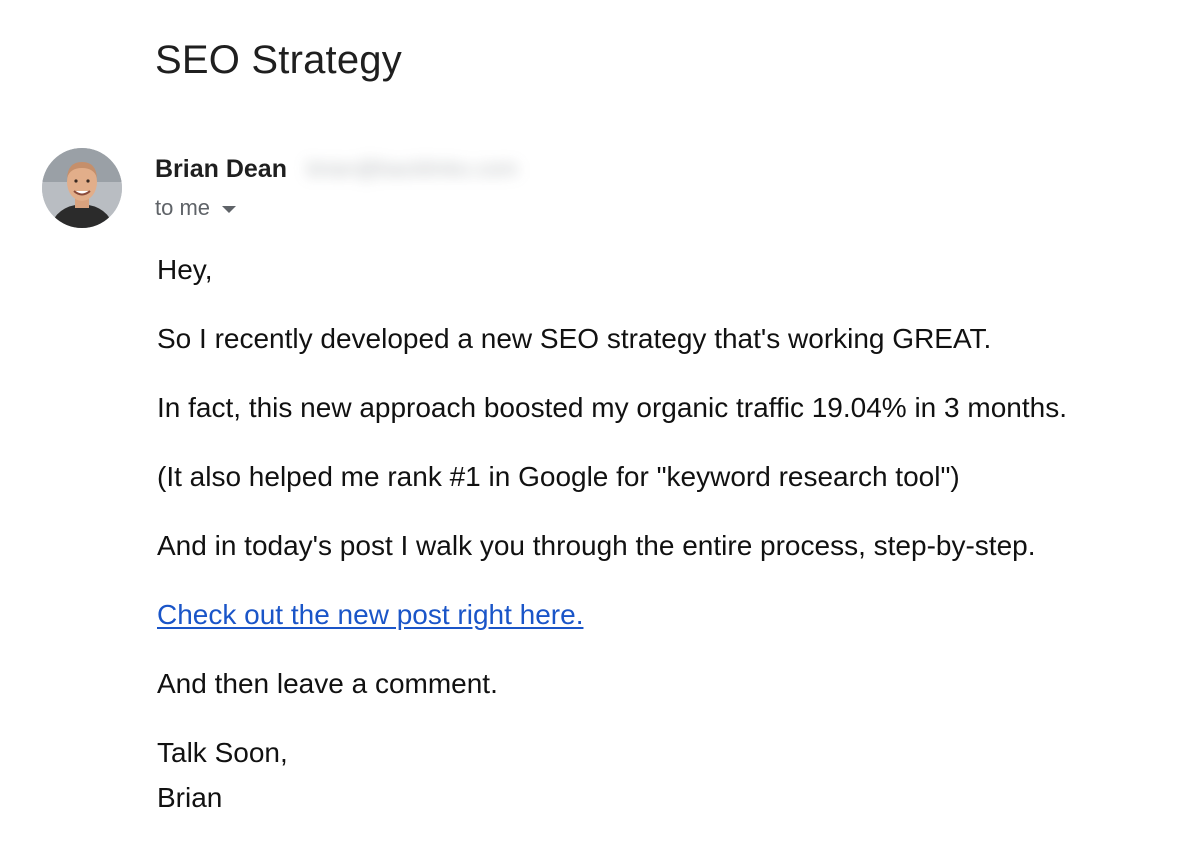  I want to click on sender-email-obscured: brian@backlinko.com, so click(412, 168).